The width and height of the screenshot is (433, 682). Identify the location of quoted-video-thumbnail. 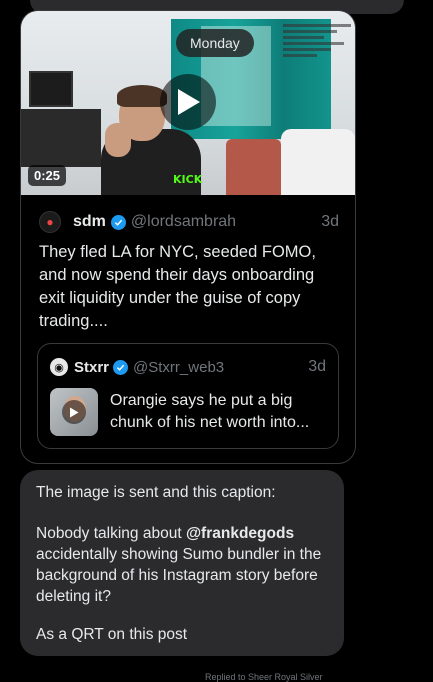
(74, 412).